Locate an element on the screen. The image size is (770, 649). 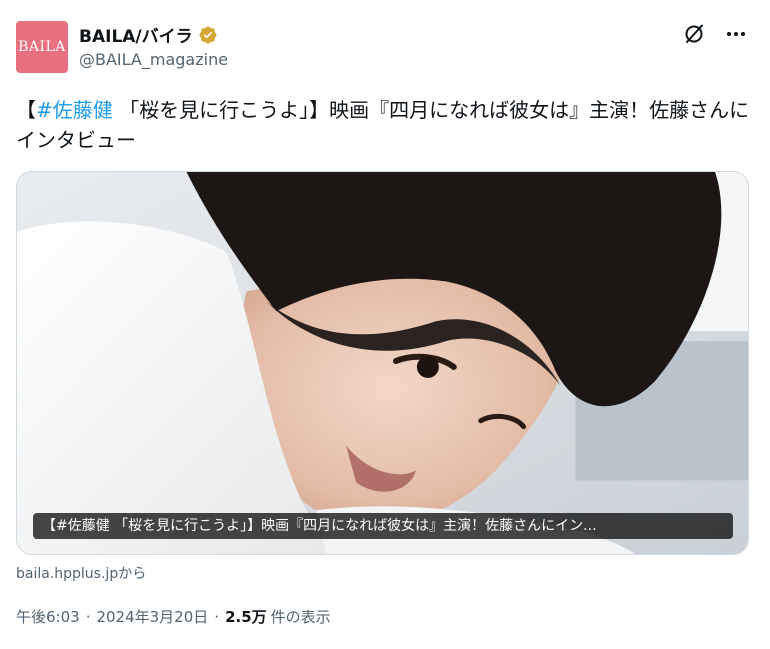
display-name: BAILA/バイラ is located at coordinates (136, 34).